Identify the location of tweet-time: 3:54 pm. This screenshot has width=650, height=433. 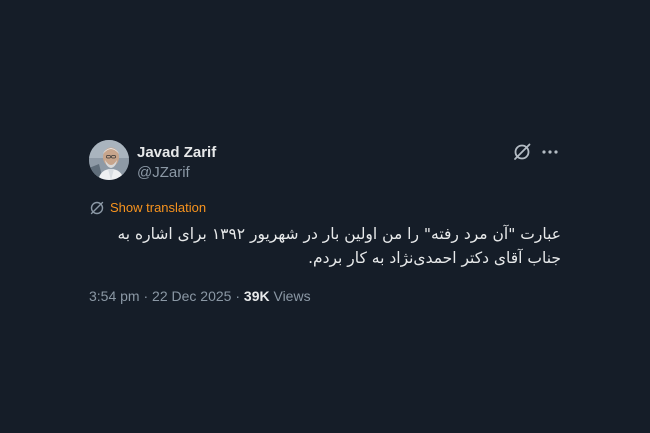
(114, 296).